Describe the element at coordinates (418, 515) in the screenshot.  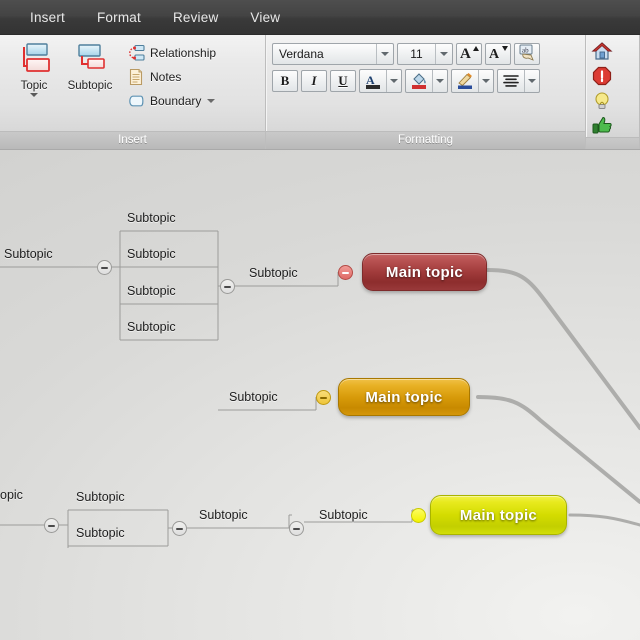
I see `expand-toggle` at that location.